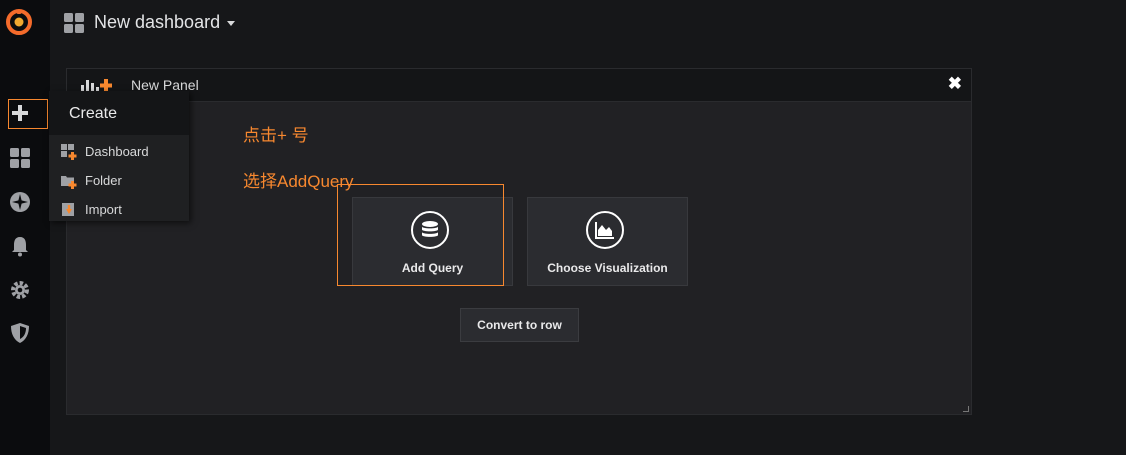 Image resolution: width=1126 pixels, height=455 pixels. What do you see at coordinates (588, 23) in the screenshot?
I see `topbar: New dashboard` at bounding box center [588, 23].